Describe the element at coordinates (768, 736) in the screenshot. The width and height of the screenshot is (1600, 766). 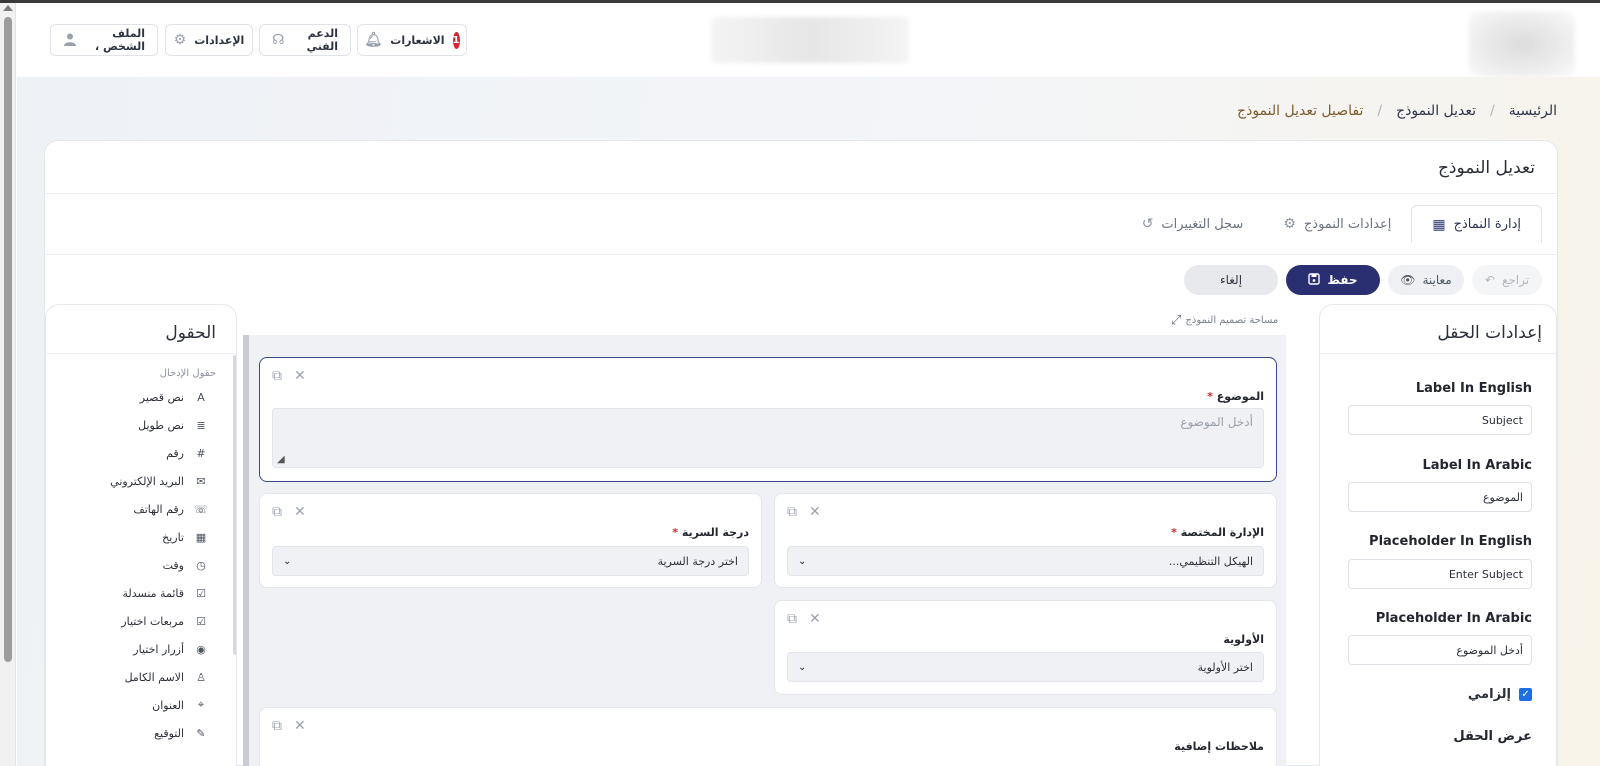
I see `field-card-notes: ✕ ⧉ ملاحظات إضافية` at that location.